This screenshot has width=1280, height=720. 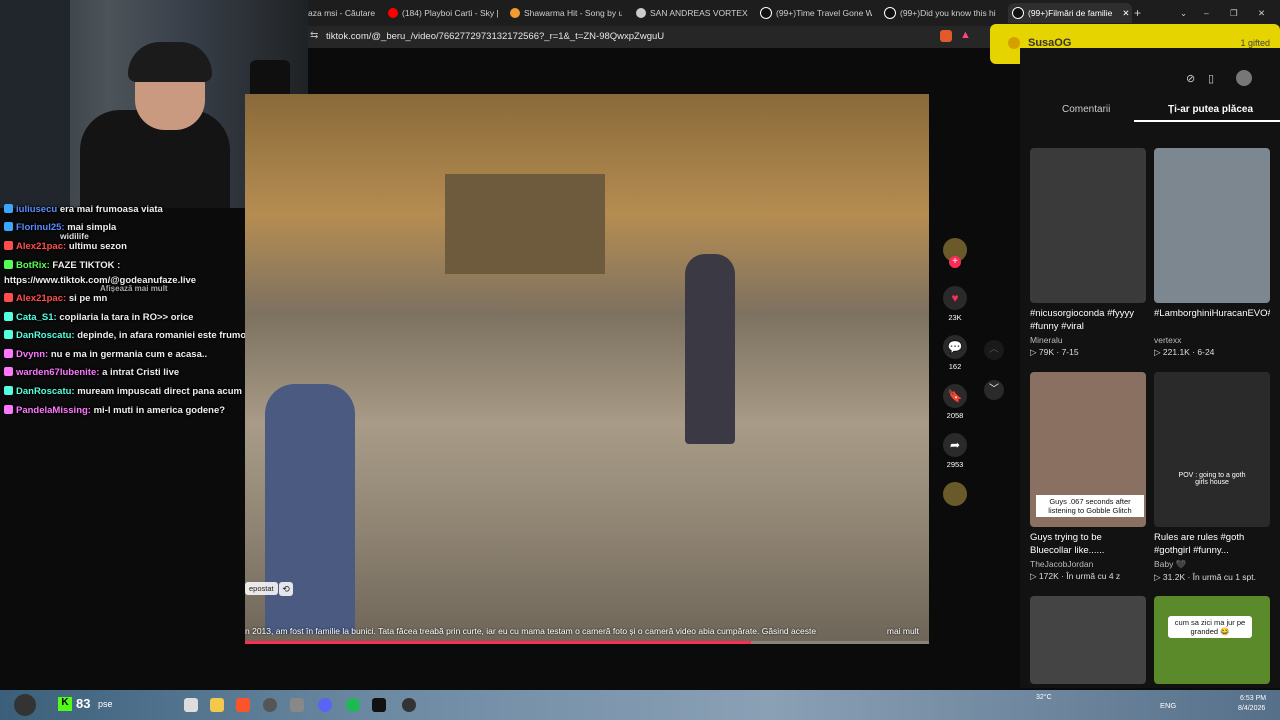 I want to click on tab-comments: Comentarii, so click(x=1086, y=109).